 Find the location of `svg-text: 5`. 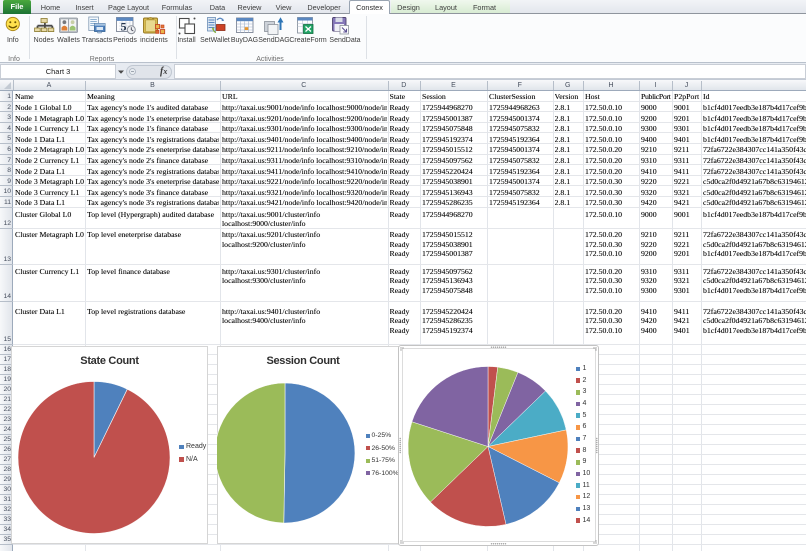

svg-text: 5 is located at coordinates (124, 27).